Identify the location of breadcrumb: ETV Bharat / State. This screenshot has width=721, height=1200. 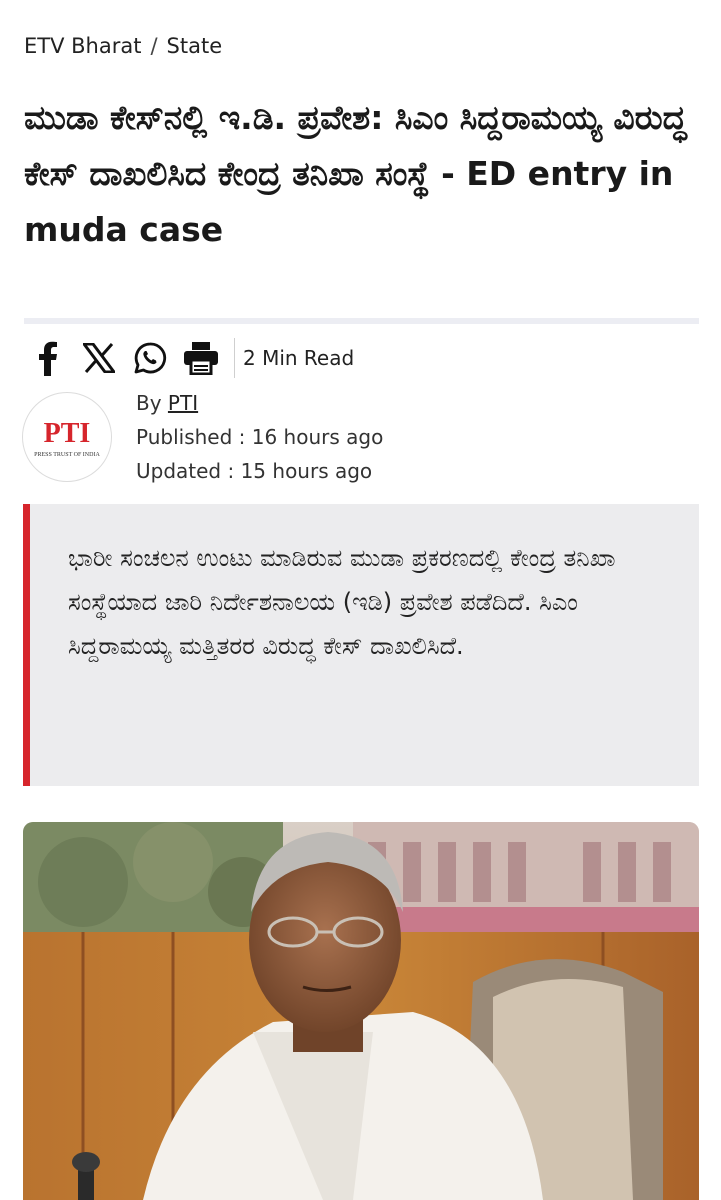
(123, 46).